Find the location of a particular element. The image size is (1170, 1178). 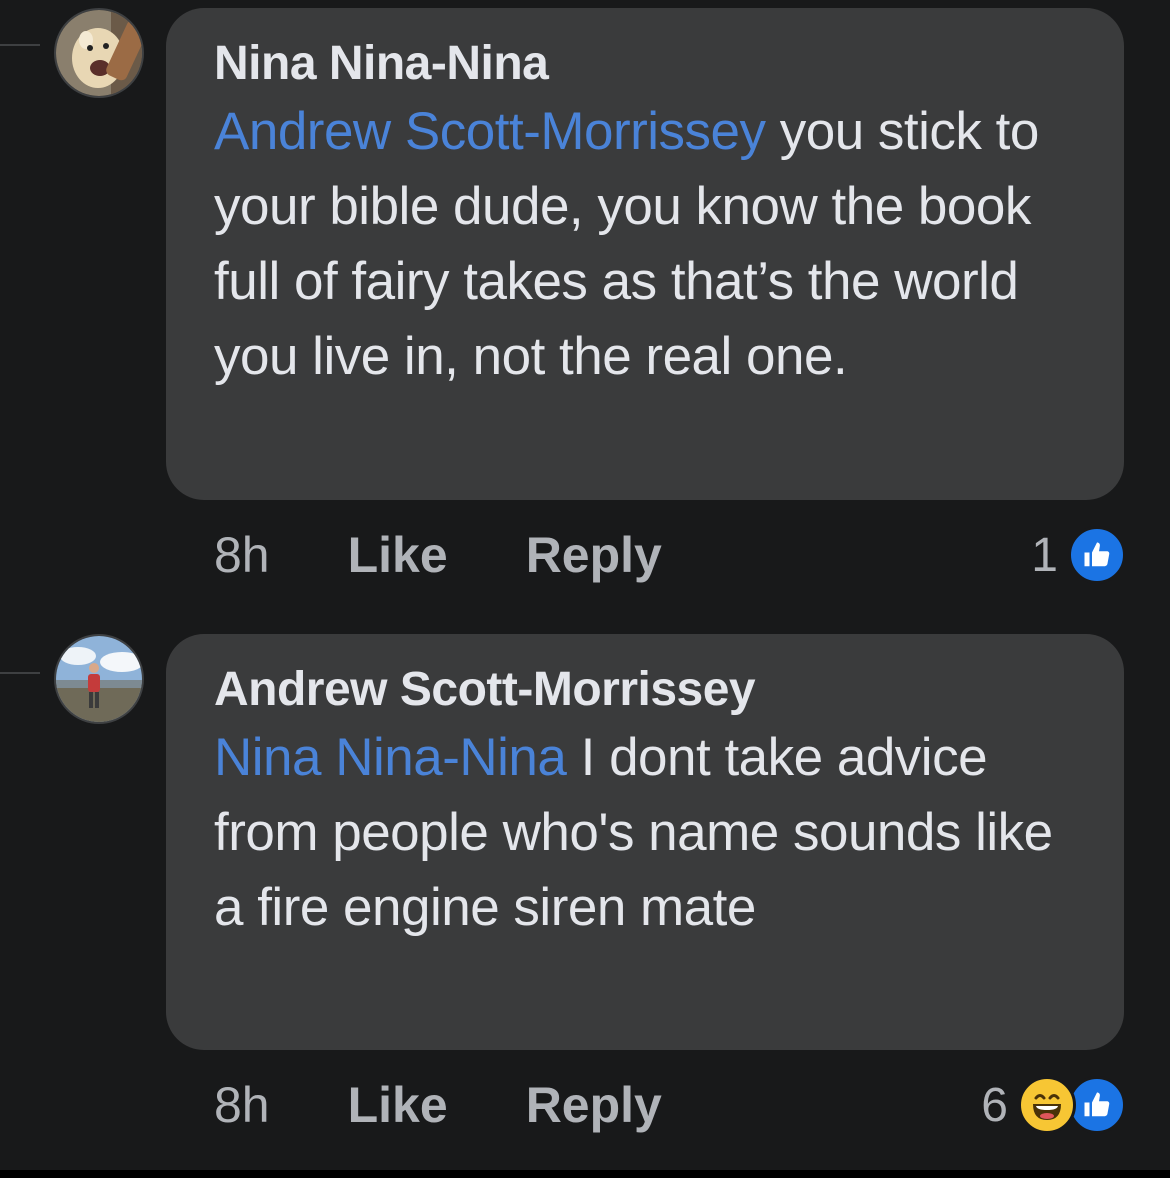

reaction-summary: 6 is located at coordinates (1053, 1105).